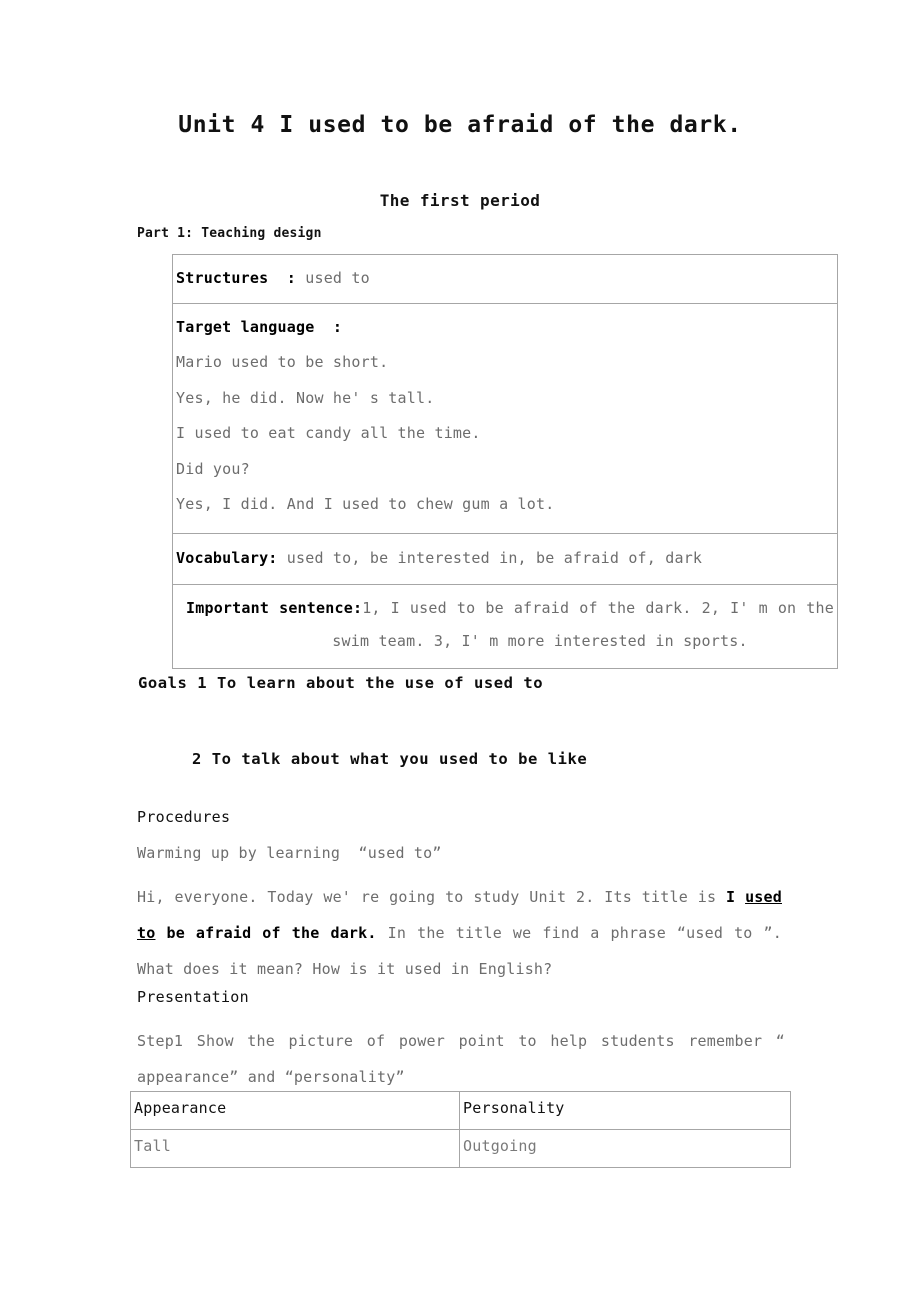  Describe the element at coordinates (184, 817) in the screenshot. I see `procedures-heading: Procedures` at that location.